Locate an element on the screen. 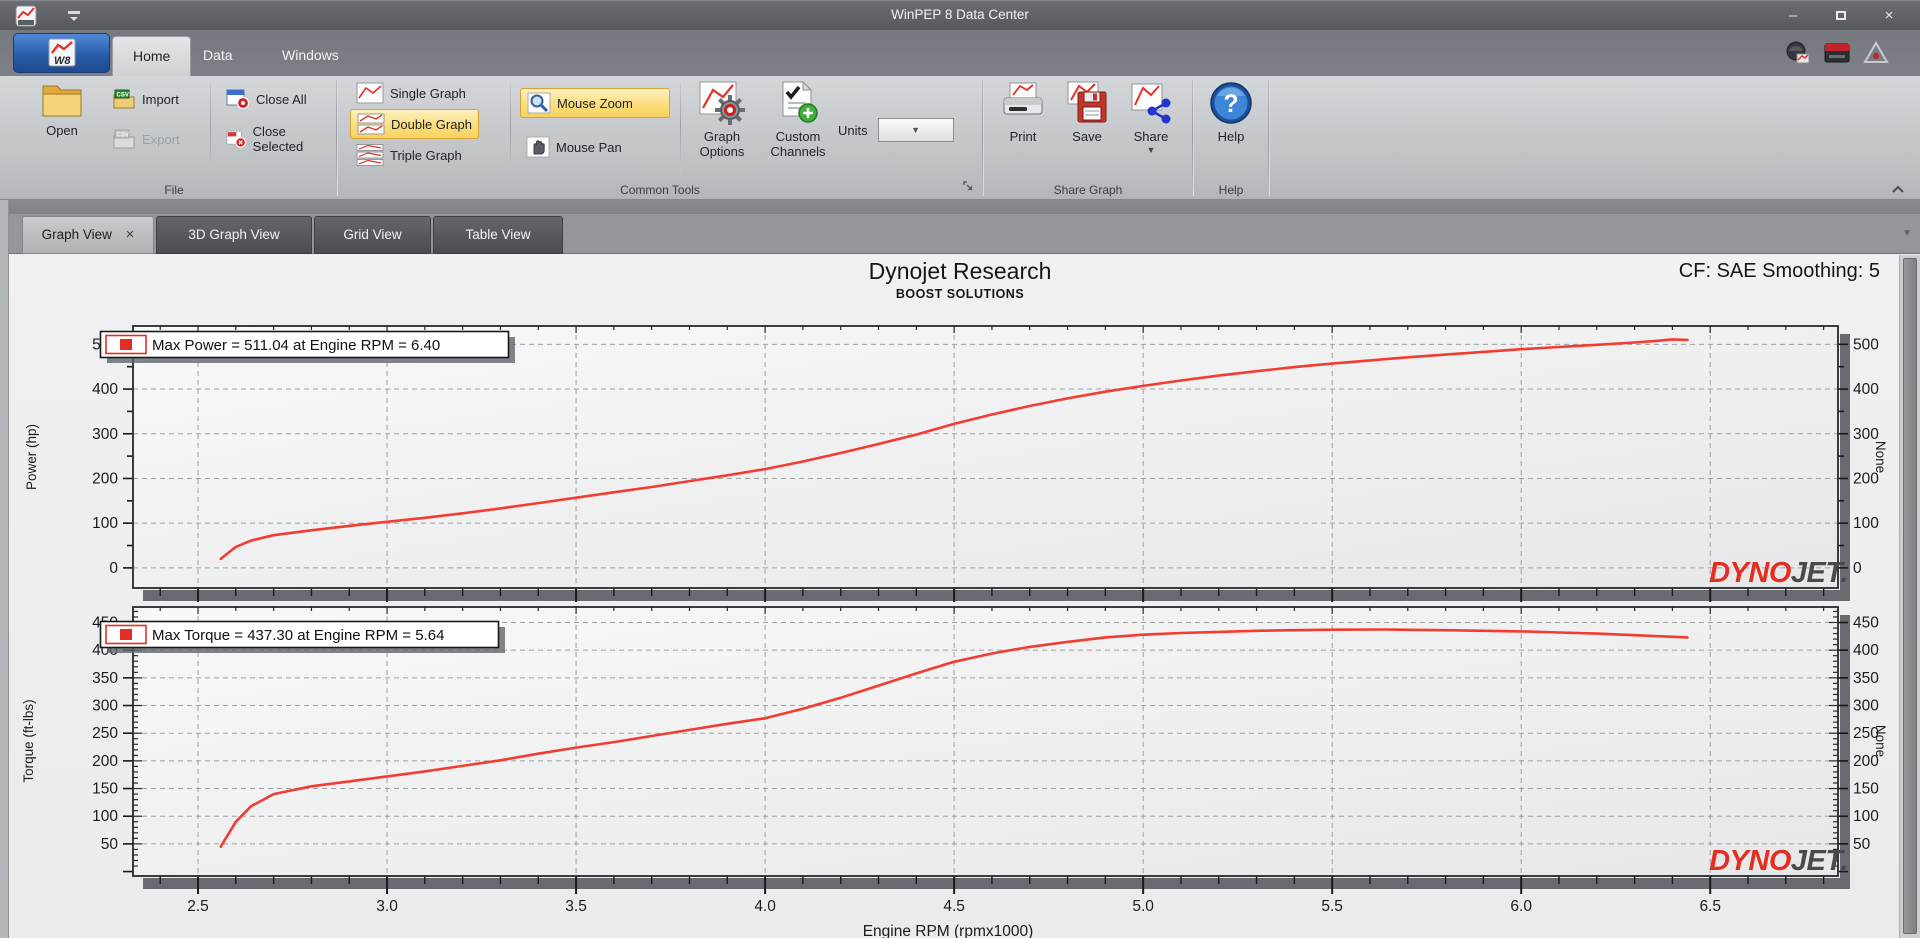 The height and width of the screenshot is (938, 1920). svg-text: 4.0 is located at coordinates (765, 906).